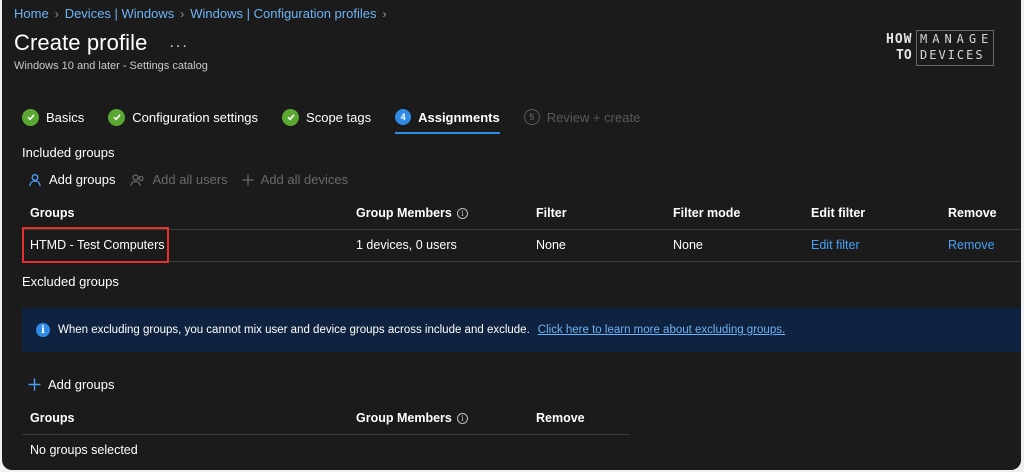  Describe the element at coordinates (95, 245) in the screenshot. I see `highlight-box` at that location.